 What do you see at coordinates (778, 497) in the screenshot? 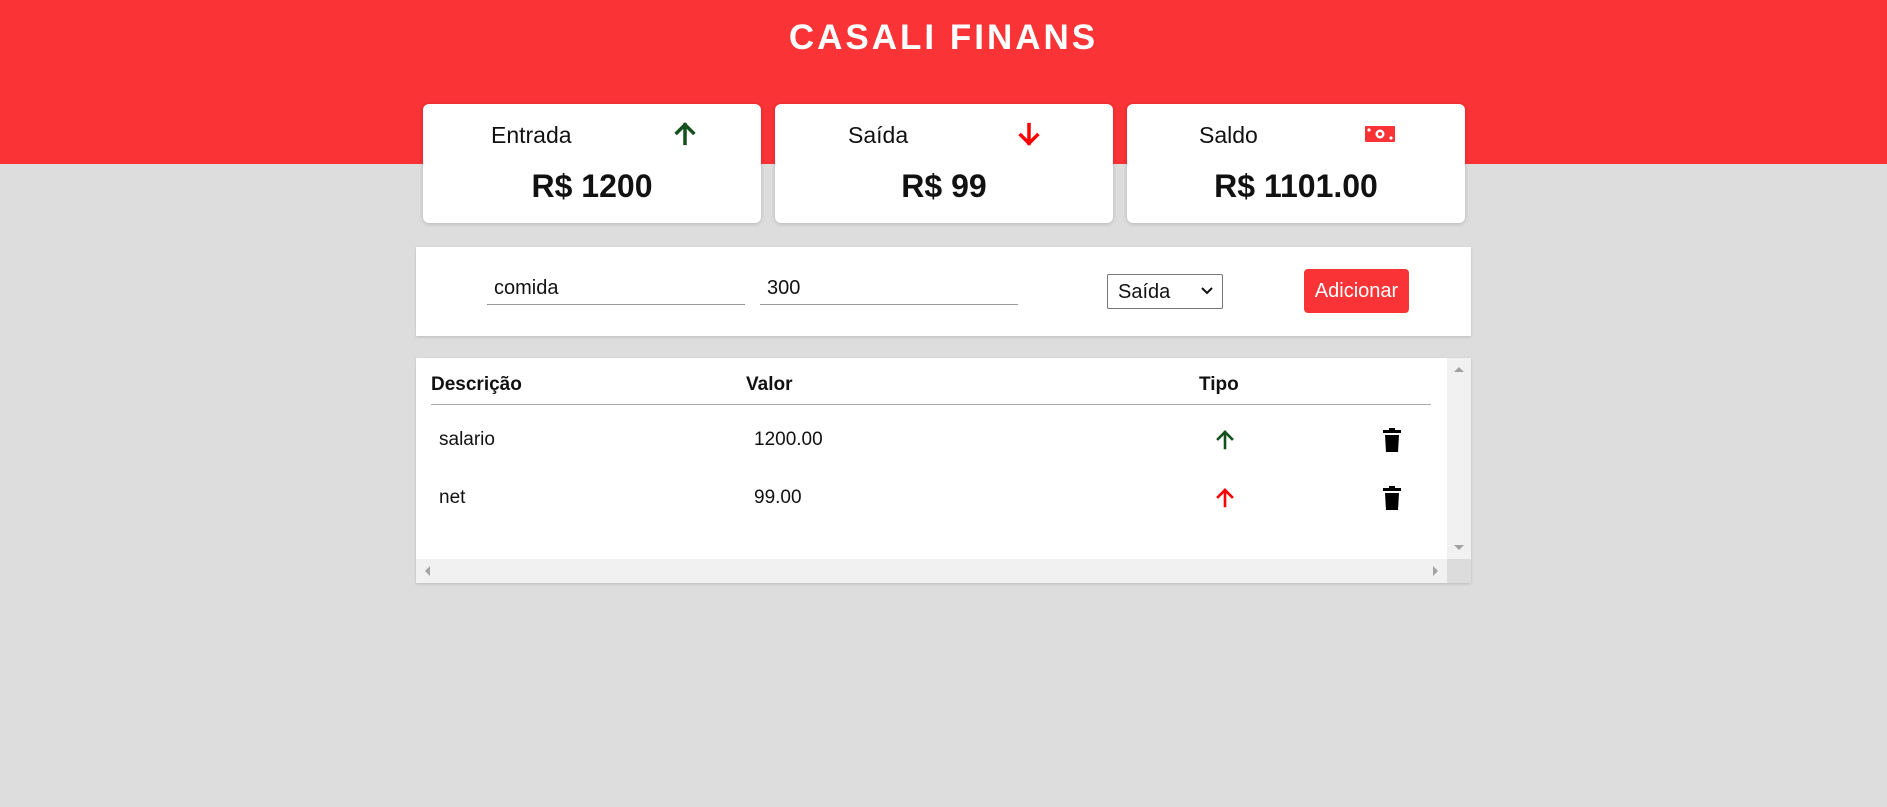
I see `row-value: 99.00` at bounding box center [778, 497].